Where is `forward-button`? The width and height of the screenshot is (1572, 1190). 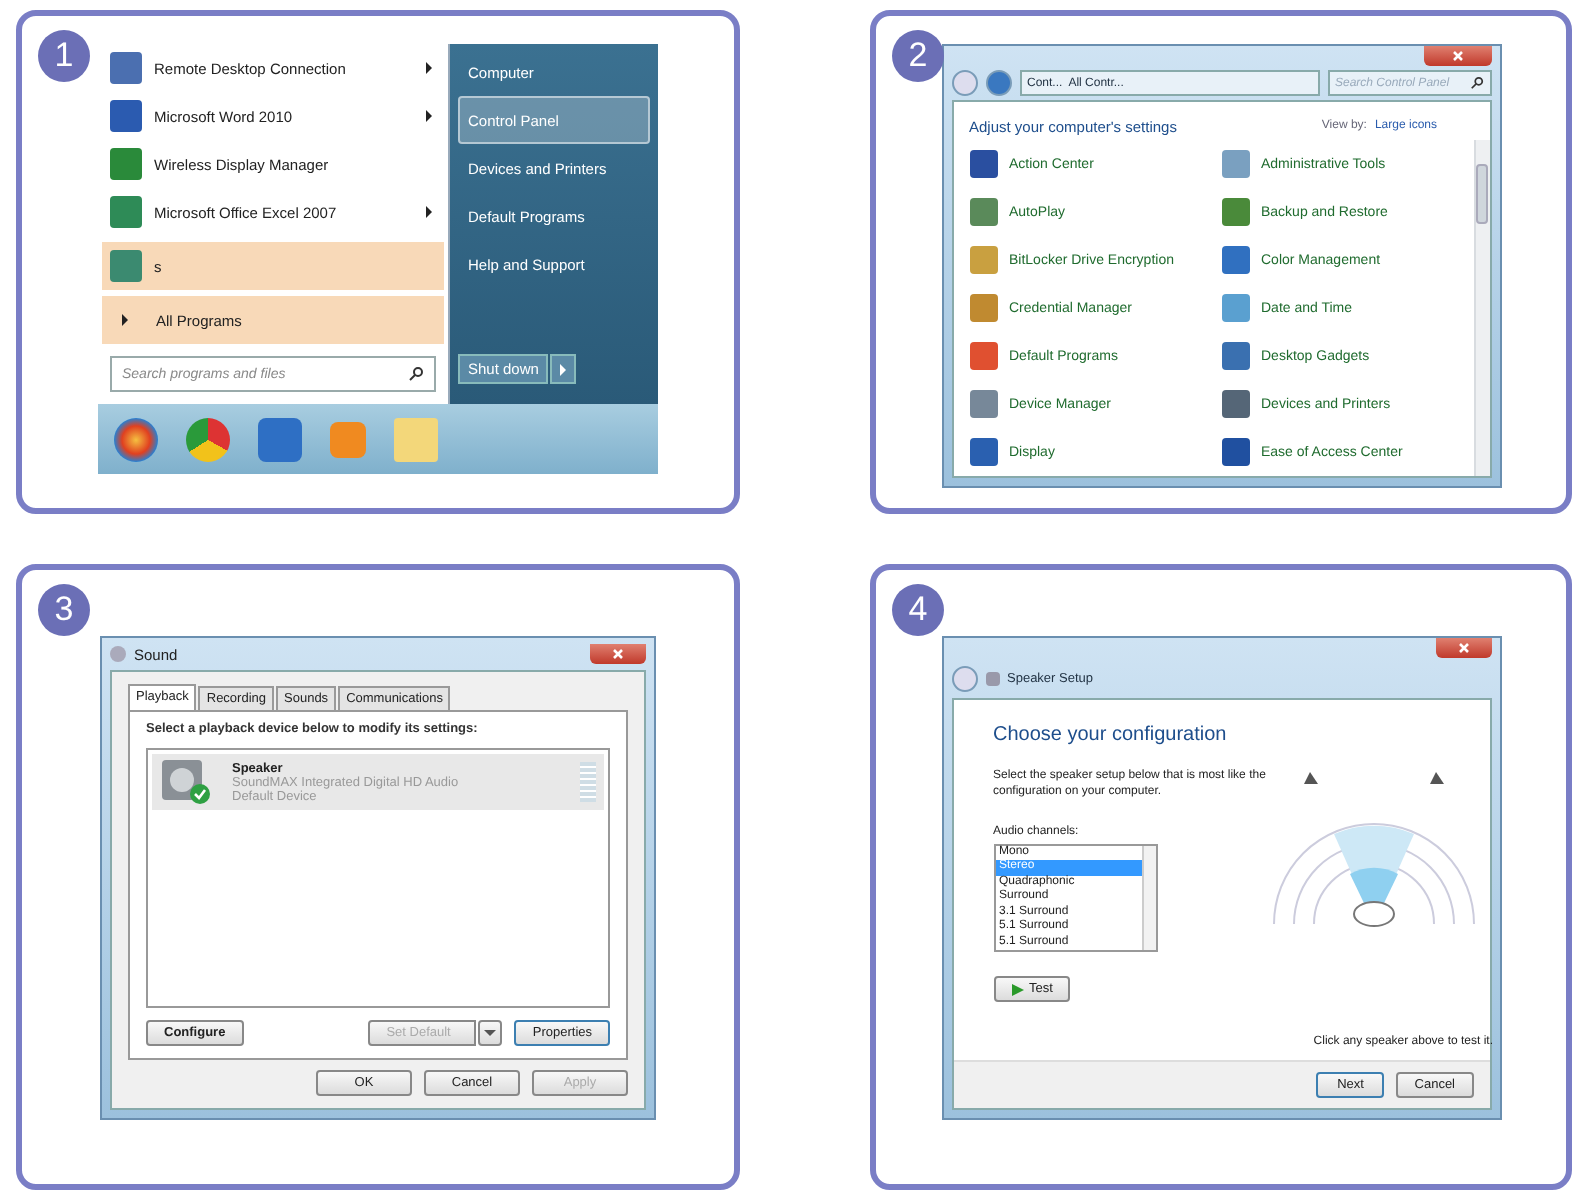 forward-button is located at coordinates (998, 83).